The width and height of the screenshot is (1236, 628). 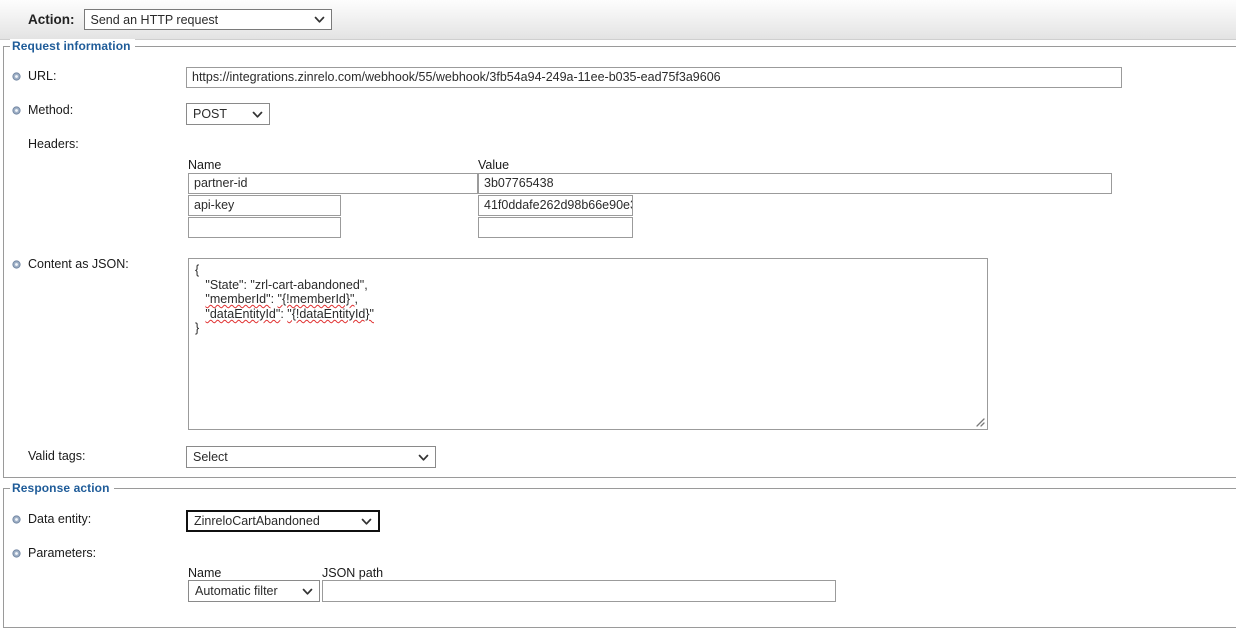 I want to click on json-key-dataentityid: "dataEntityId", so click(x=243, y=313).